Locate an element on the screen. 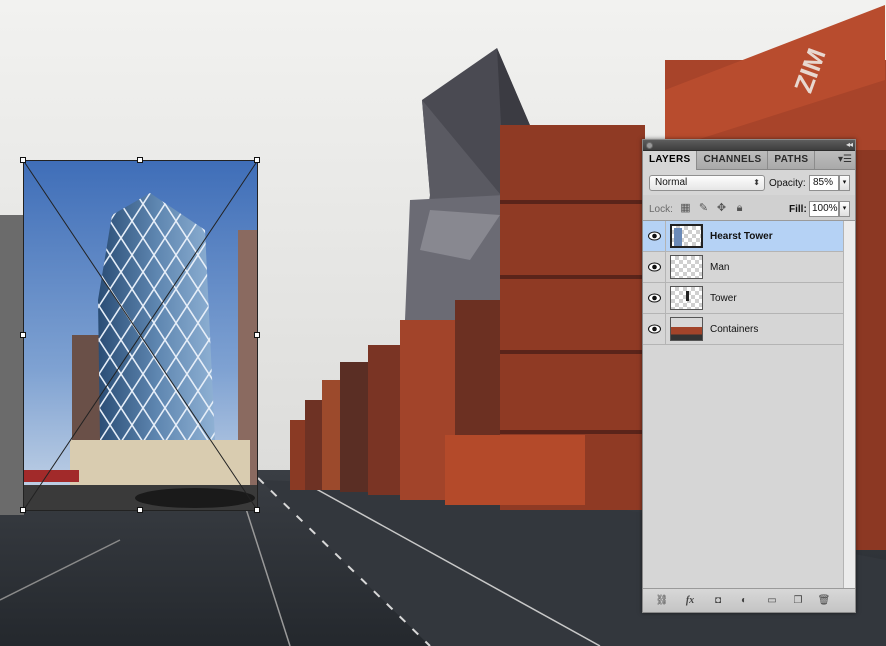 The image size is (886, 646). lock-transparent-pixels-icon: ▦ is located at coordinates (685, 208).